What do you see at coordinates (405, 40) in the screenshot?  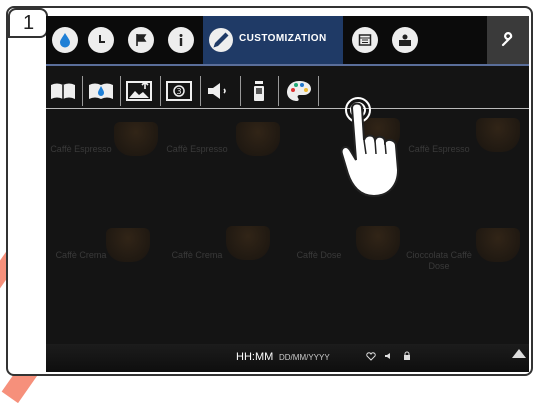 I see `user-card-icon` at bounding box center [405, 40].